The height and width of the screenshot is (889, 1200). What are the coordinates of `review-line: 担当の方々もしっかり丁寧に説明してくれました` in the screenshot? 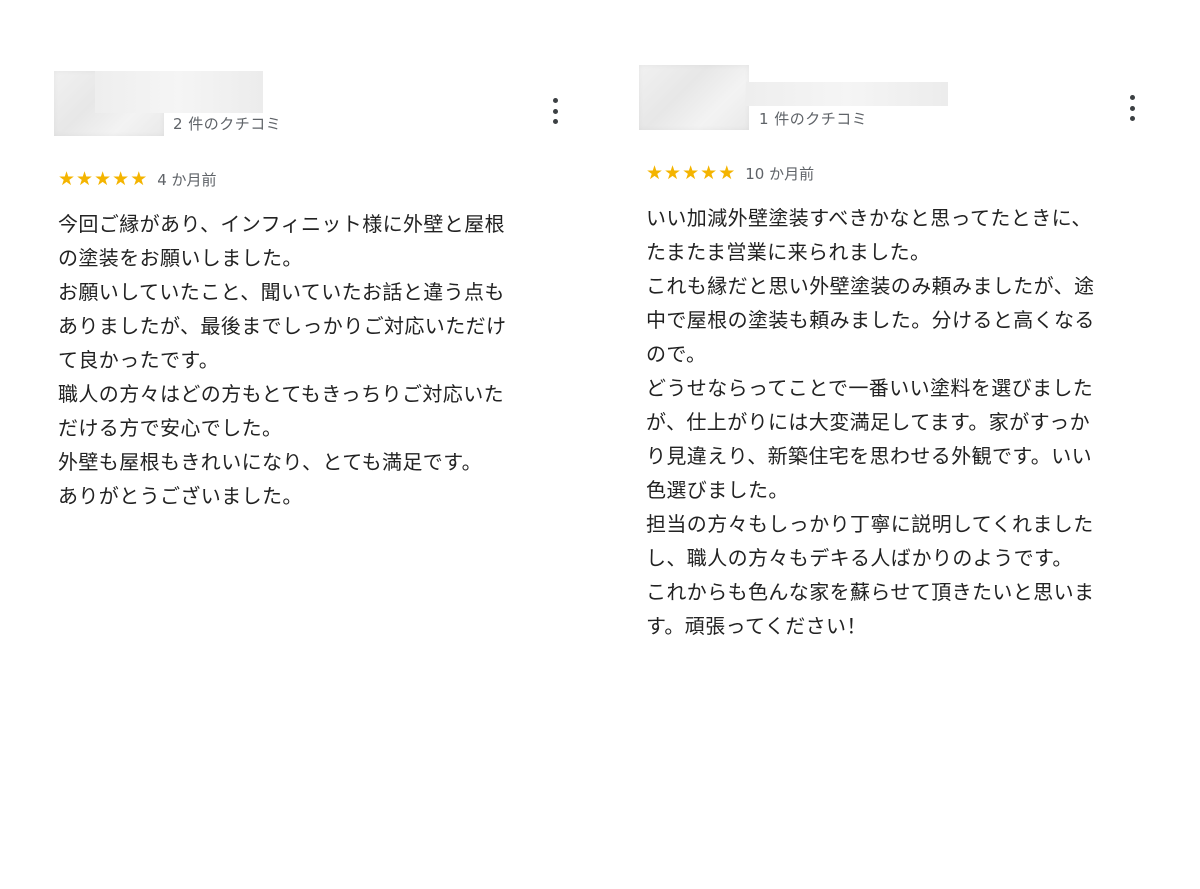 It's located at (870, 524).